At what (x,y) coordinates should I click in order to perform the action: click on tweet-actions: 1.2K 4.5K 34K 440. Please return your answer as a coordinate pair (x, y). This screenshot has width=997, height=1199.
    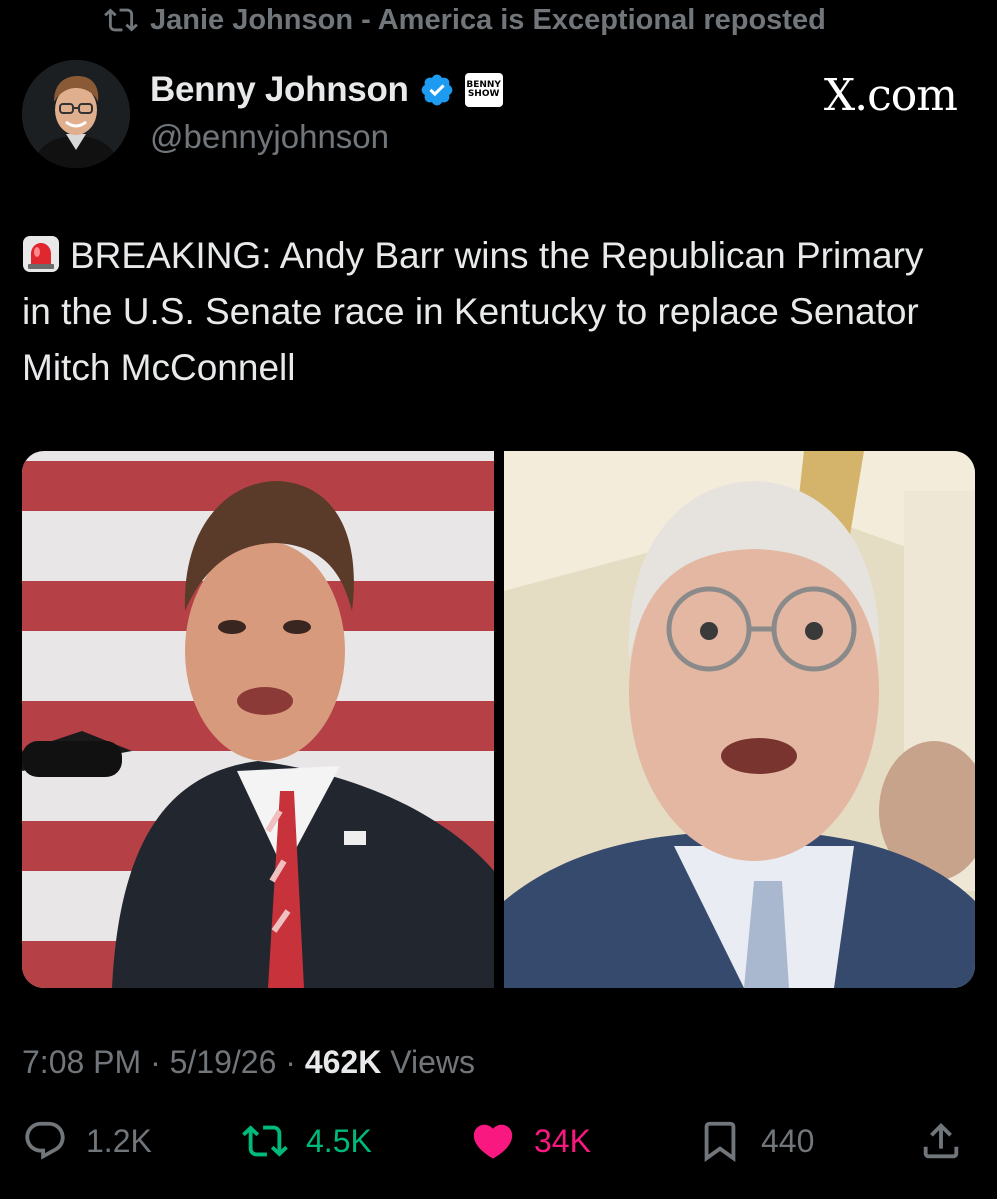
    Looking at the image, I should click on (498, 1146).